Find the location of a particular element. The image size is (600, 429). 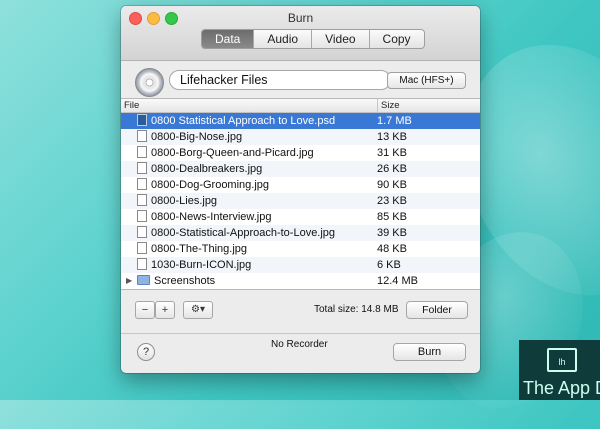

file-list-header: File Size is located at coordinates (300, 106).